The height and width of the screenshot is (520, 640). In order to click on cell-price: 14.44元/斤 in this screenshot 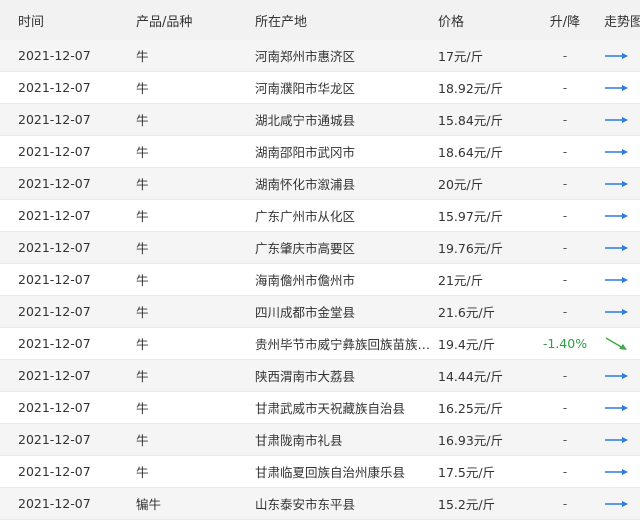, I will do `click(485, 375)`.